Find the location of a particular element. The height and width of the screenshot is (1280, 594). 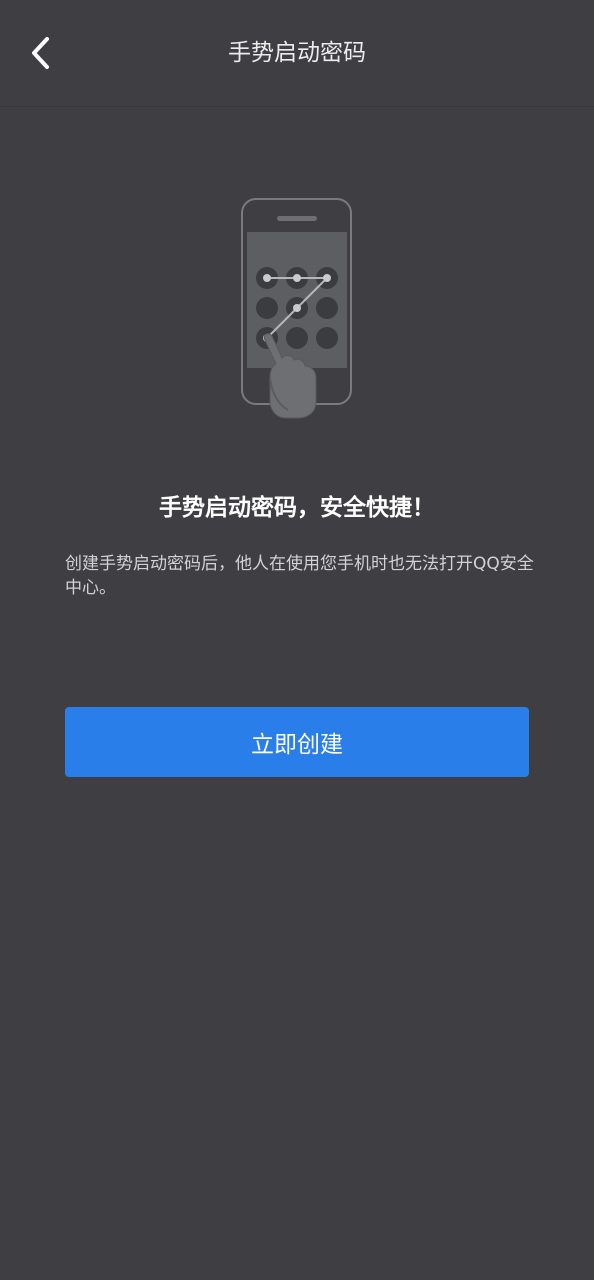

page-title: 手势启动密码 is located at coordinates (297, 53).